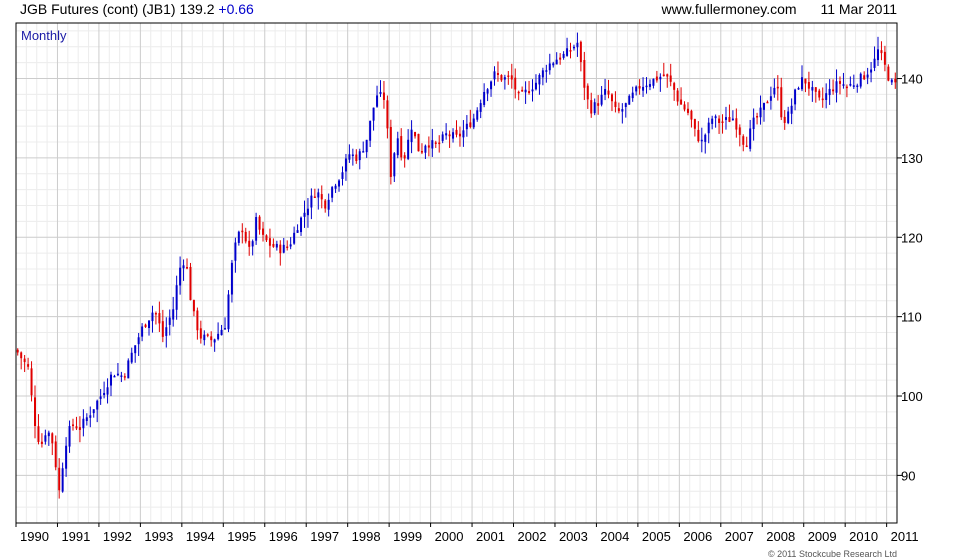 The height and width of the screenshot is (560, 980). What do you see at coordinates (532, 536) in the screenshot?
I see `x-tick-label: 2002` at bounding box center [532, 536].